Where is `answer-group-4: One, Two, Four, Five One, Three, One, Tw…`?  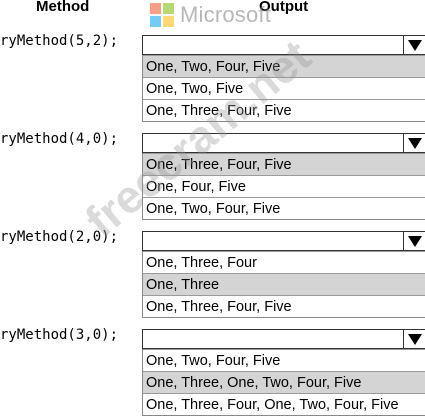
answer-group-4: One, Two, Four, Five One, Three, One, Tw… is located at coordinates (283, 372).